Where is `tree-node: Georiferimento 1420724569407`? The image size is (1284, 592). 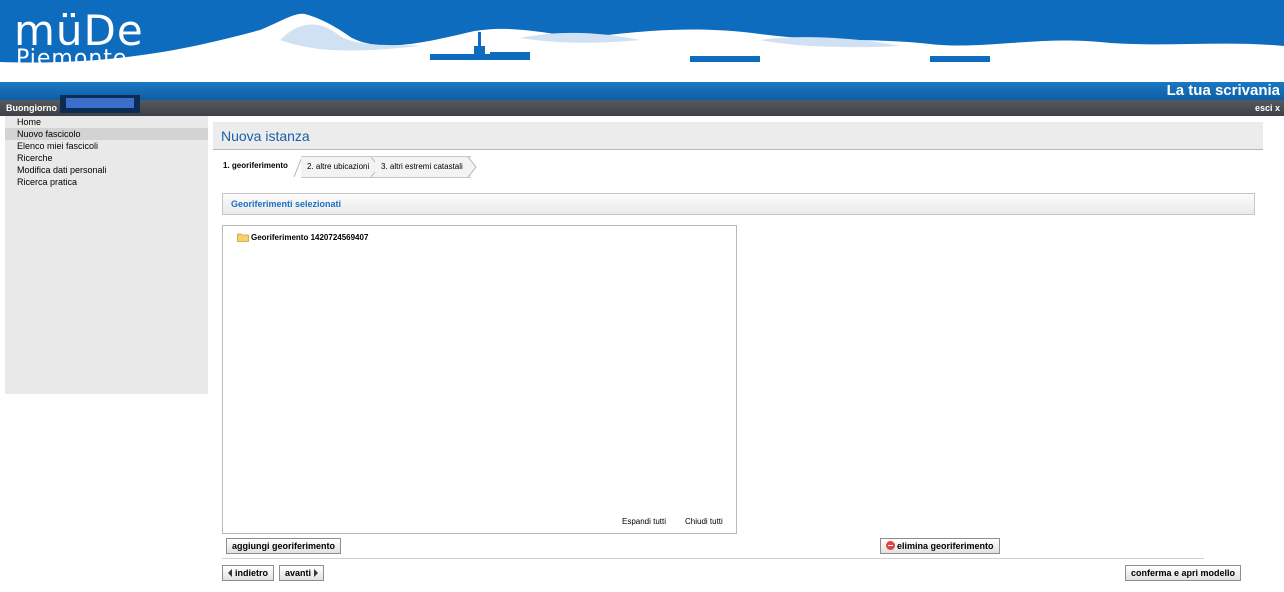
tree-node: Georiferimento 1420724569407 is located at coordinates (302, 238).